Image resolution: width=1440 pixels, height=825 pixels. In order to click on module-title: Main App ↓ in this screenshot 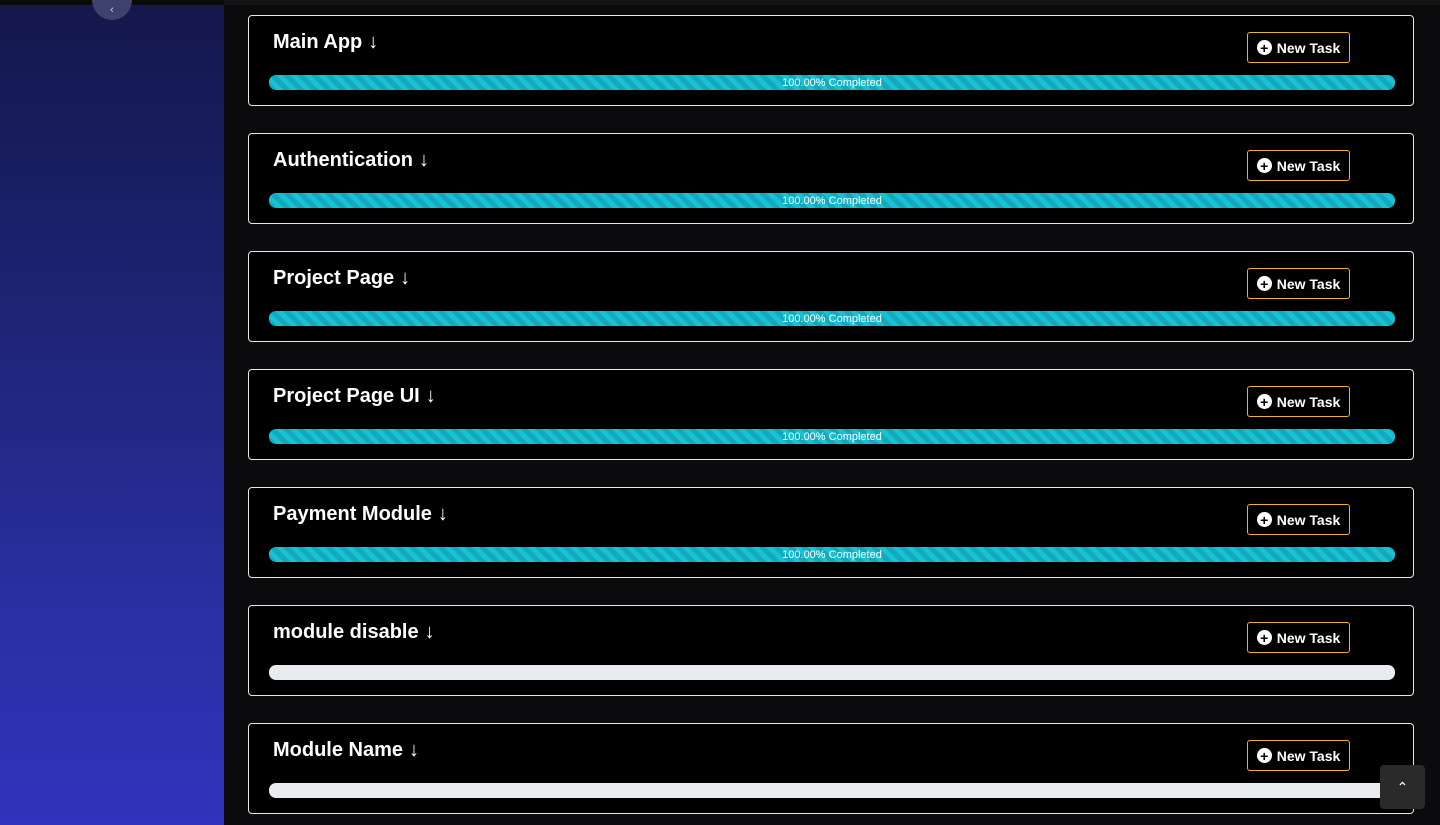, I will do `click(325, 42)`.